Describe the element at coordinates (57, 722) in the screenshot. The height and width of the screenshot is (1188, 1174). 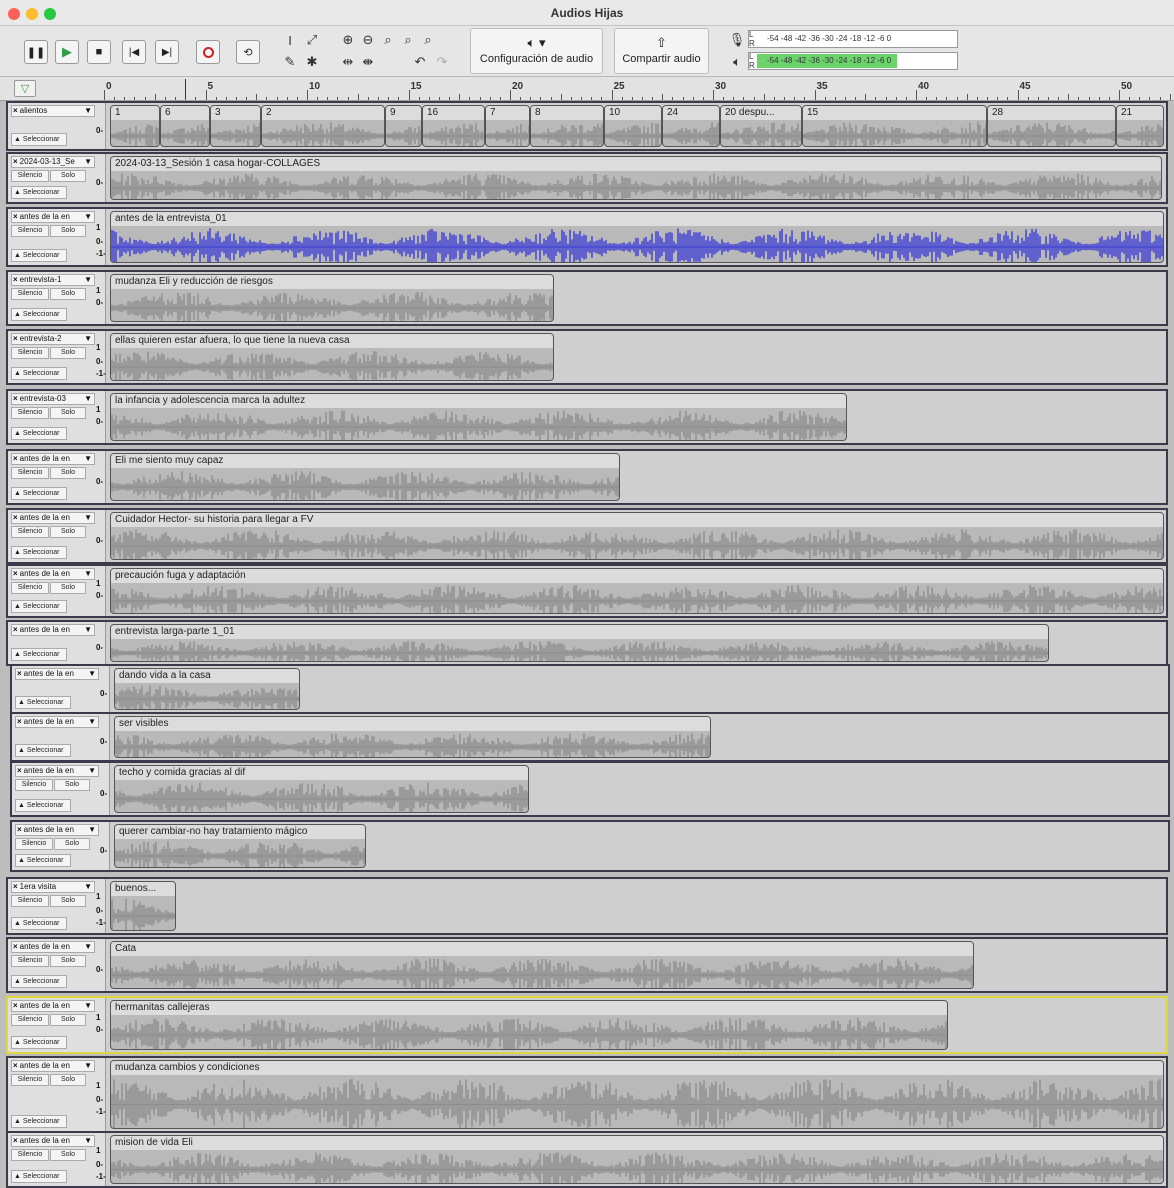
I see `track-name-menu: × antes de la en ▼` at that location.